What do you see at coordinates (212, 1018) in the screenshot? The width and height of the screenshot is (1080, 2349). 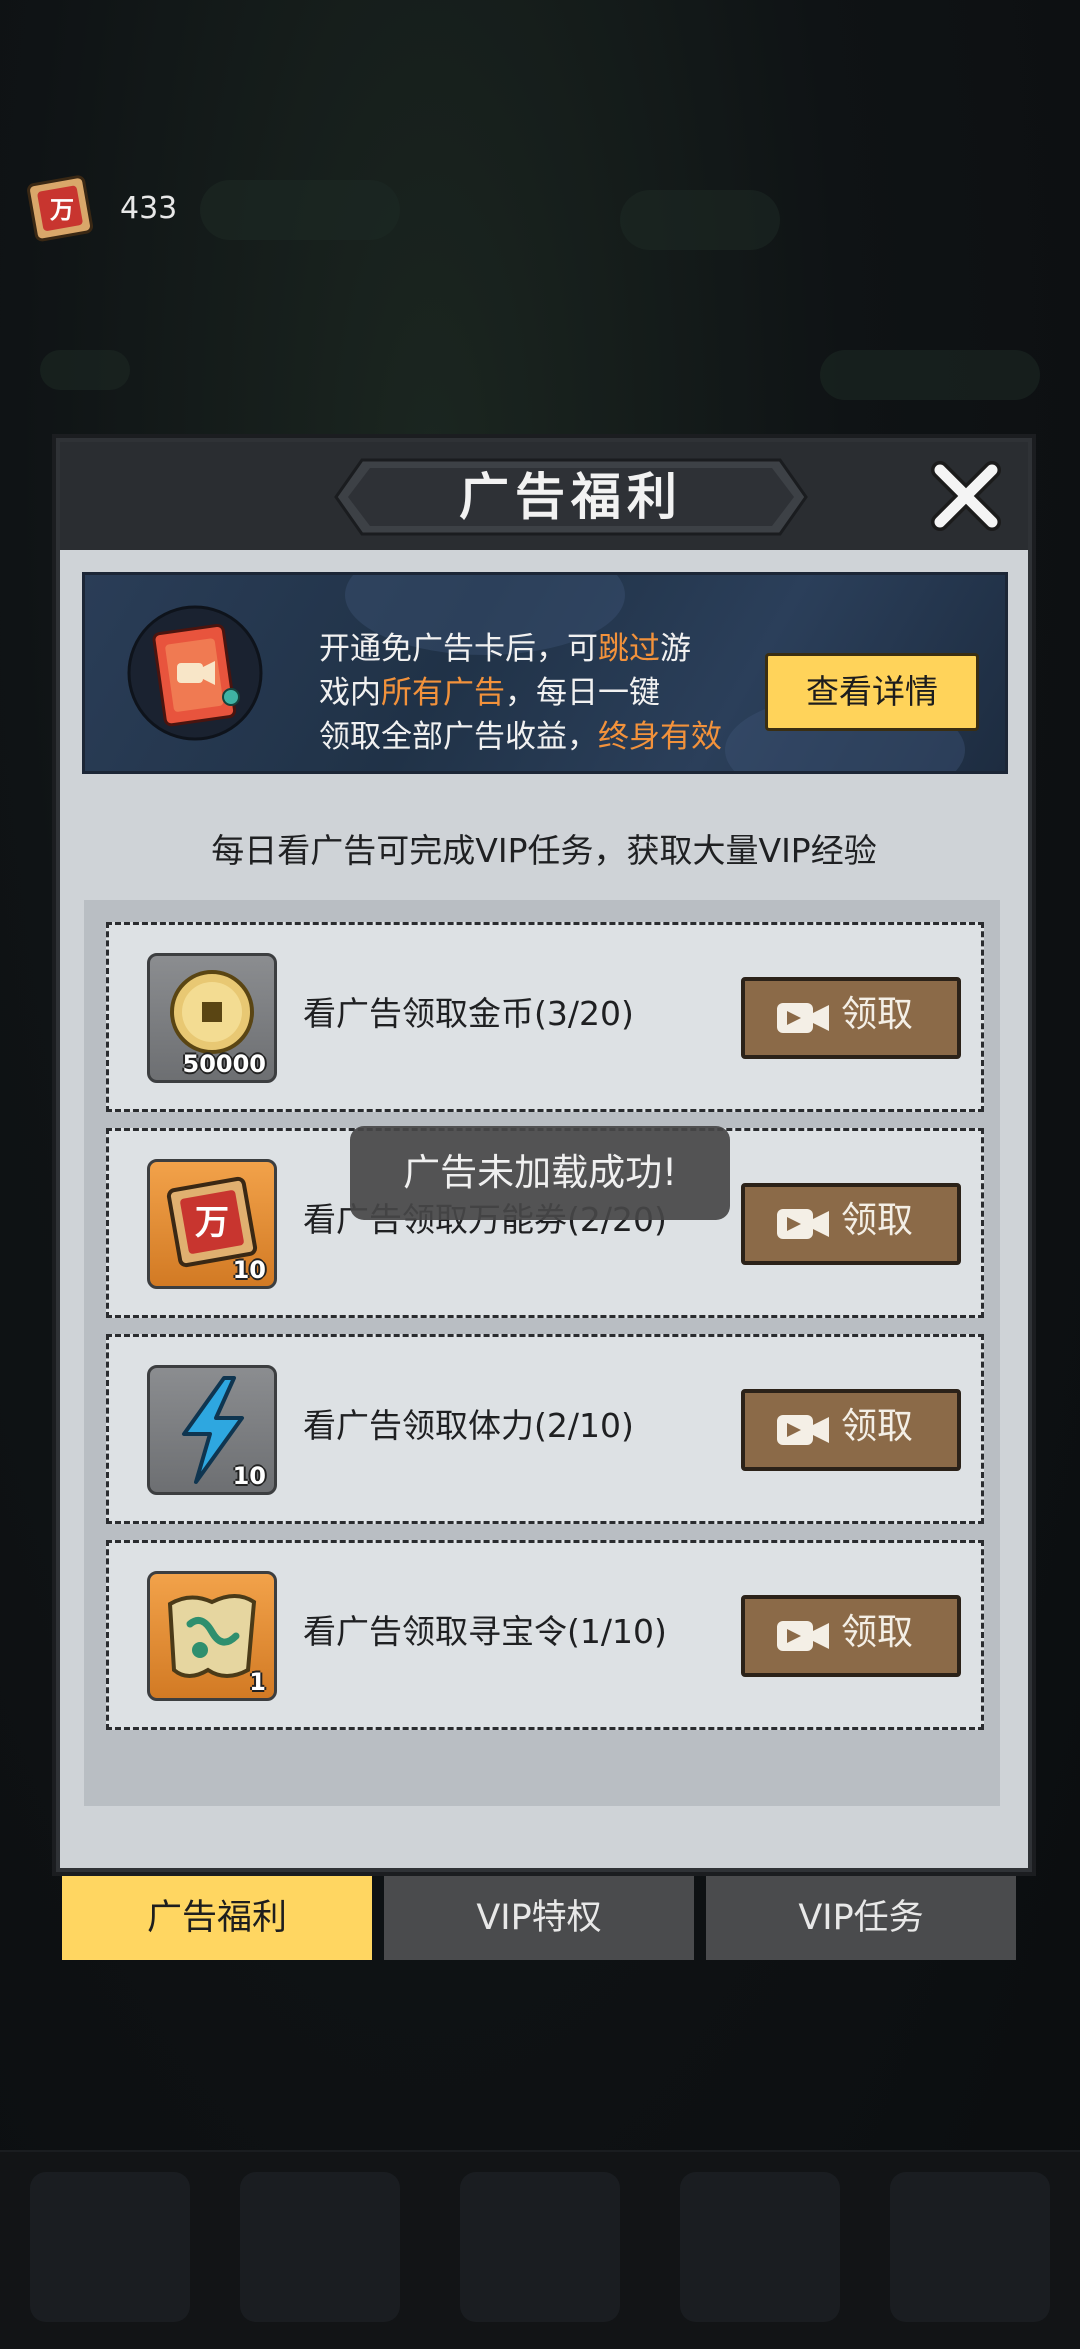 I see `item-slot: 50000` at bounding box center [212, 1018].